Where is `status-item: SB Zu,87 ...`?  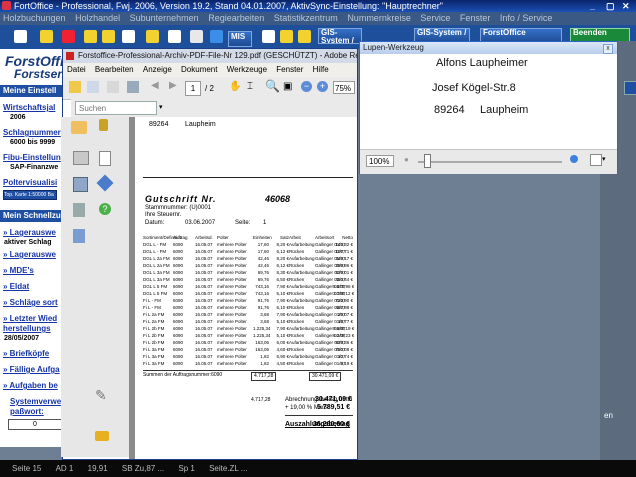
status-item: SB Zu,87 ... is located at coordinates (143, 468).